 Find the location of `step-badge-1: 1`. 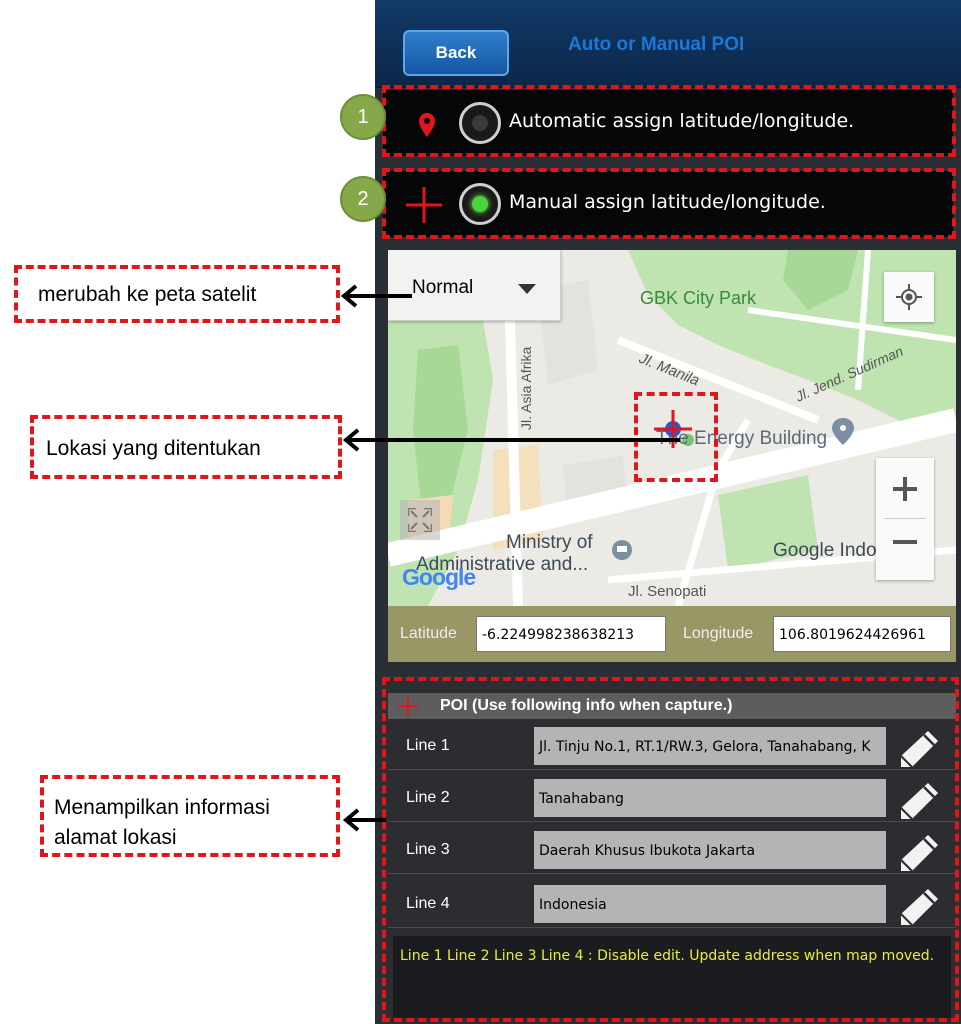

step-badge-1: 1 is located at coordinates (363, 117).